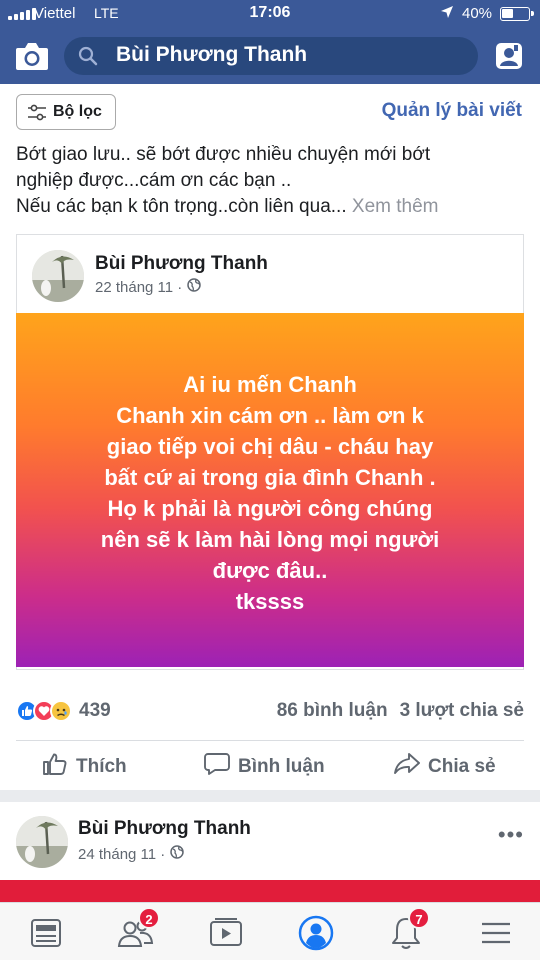 Image resolution: width=540 pixels, height=960 pixels. Describe the element at coordinates (408, 930) in the screenshot. I see `notifications-tab: 7` at that location.